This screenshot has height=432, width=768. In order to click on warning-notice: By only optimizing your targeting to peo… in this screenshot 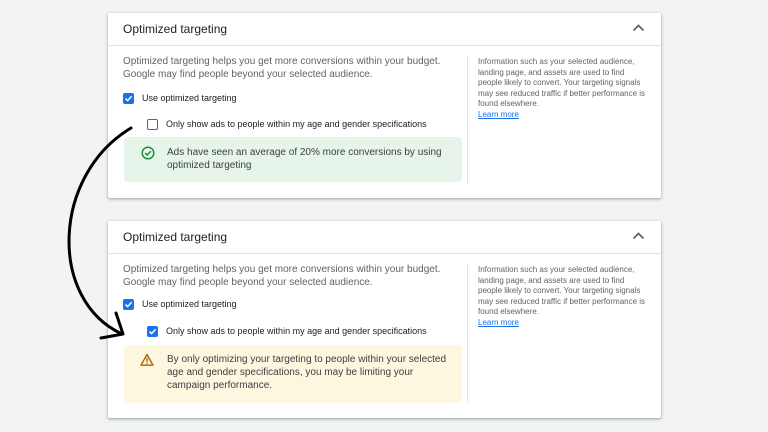, I will do `click(293, 374)`.